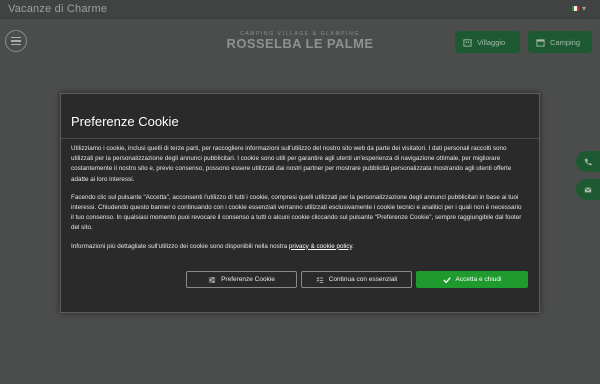 This screenshot has width=600, height=384. I want to click on continue-essential-button: Continua con essenziali, so click(356, 279).